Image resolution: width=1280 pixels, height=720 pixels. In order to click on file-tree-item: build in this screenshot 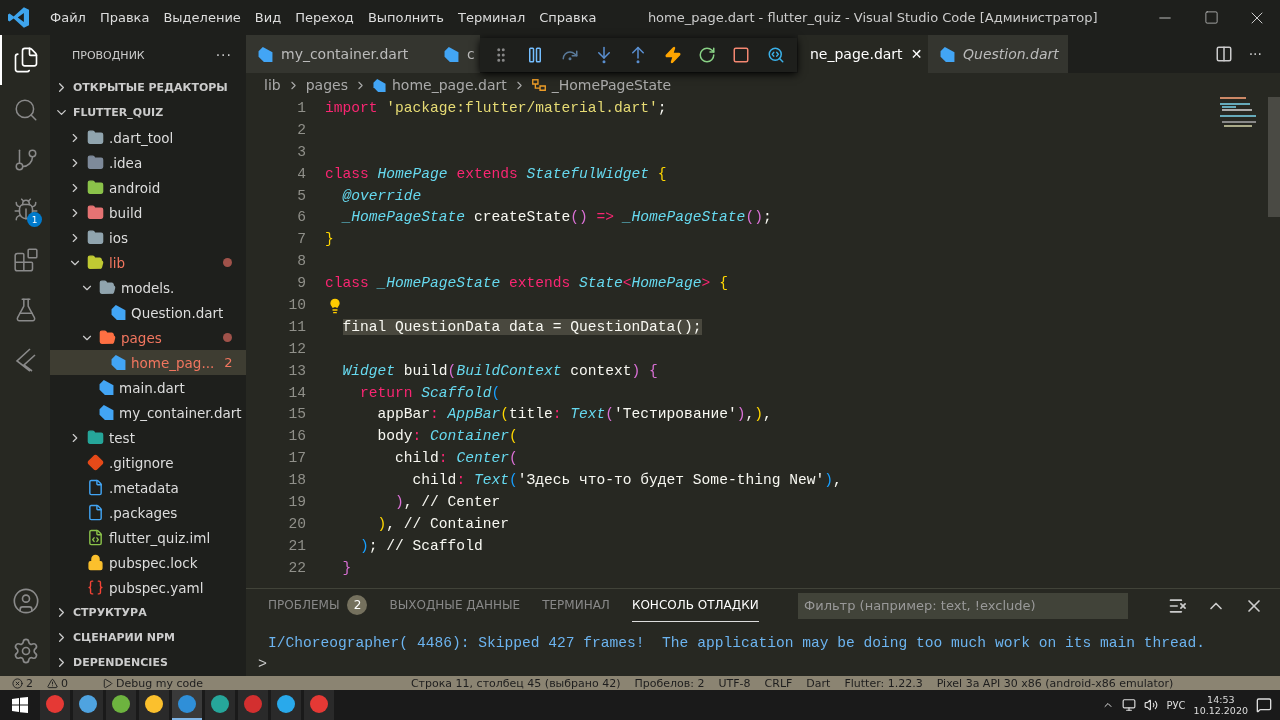, I will do `click(148, 212)`.